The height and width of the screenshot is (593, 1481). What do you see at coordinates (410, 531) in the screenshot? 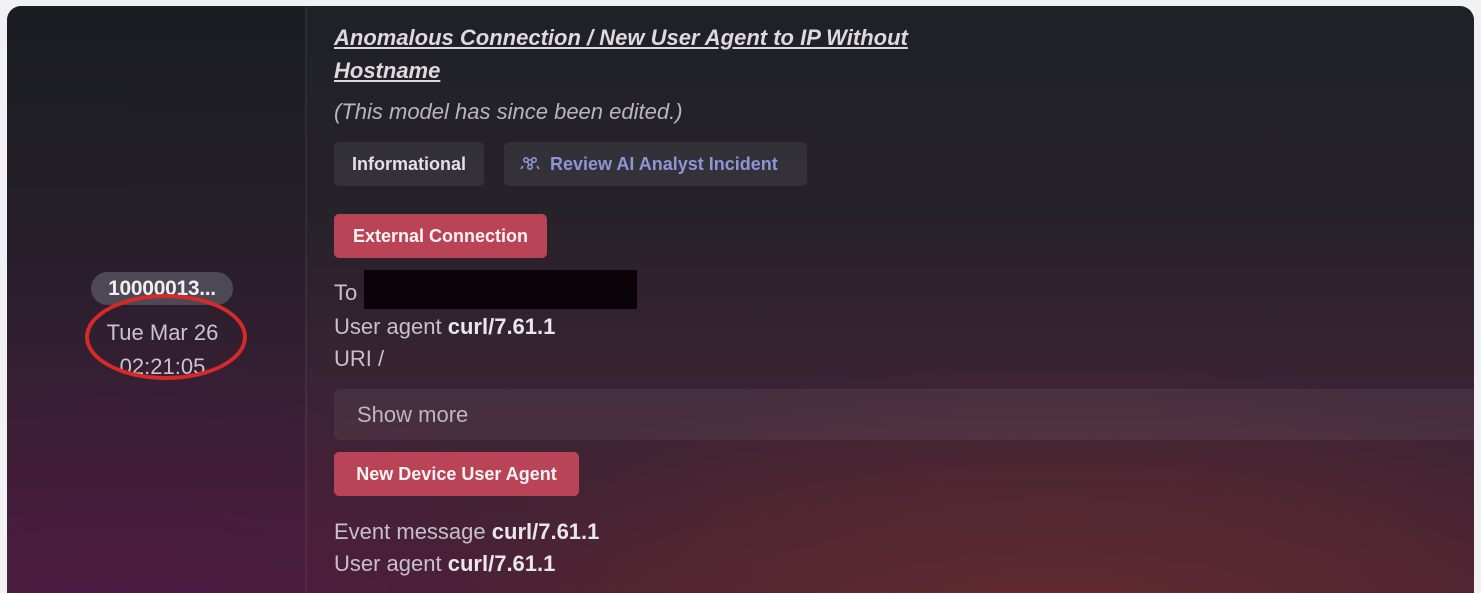
I see `detail-event-message-label: Event message` at bounding box center [410, 531].